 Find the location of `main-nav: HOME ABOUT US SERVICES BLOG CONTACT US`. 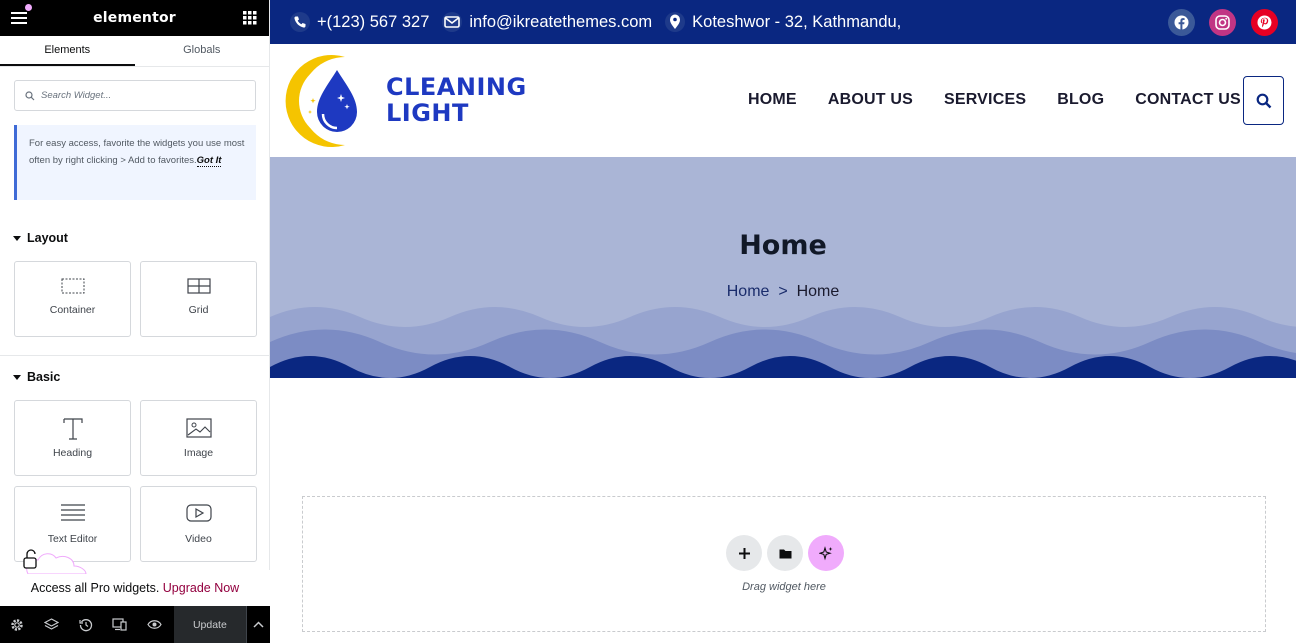

main-nav: HOME ABOUT US SERVICES BLOG CONTACT US is located at coordinates (1010, 100).